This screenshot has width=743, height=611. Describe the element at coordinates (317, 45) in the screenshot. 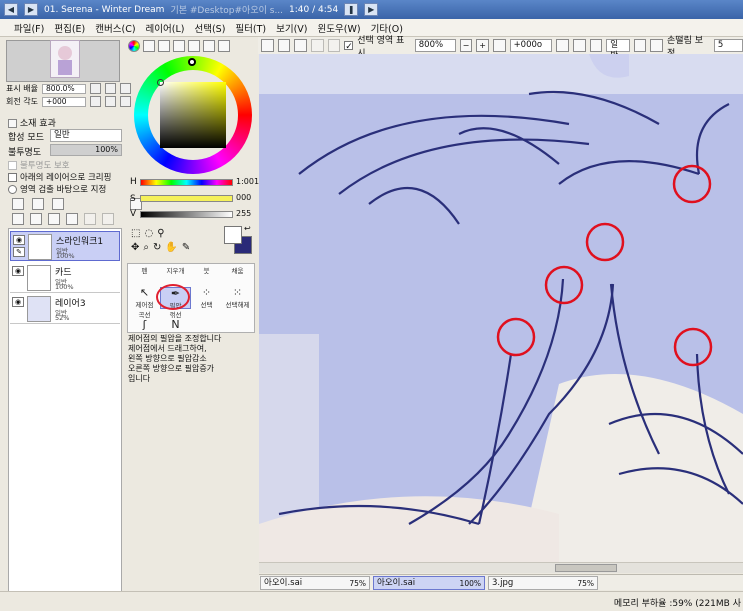

I see `select-all-icon` at that location.